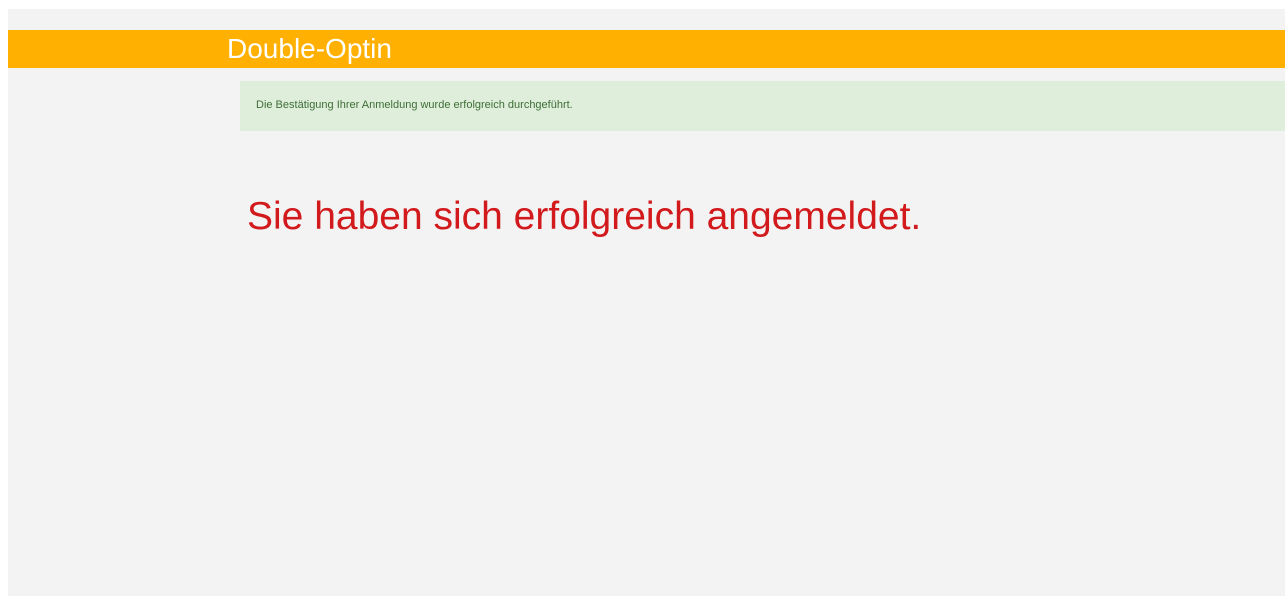 This screenshot has width=1285, height=596. What do you see at coordinates (646, 49) in the screenshot?
I see `header-bar: Double-Optin` at bounding box center [646, 49].